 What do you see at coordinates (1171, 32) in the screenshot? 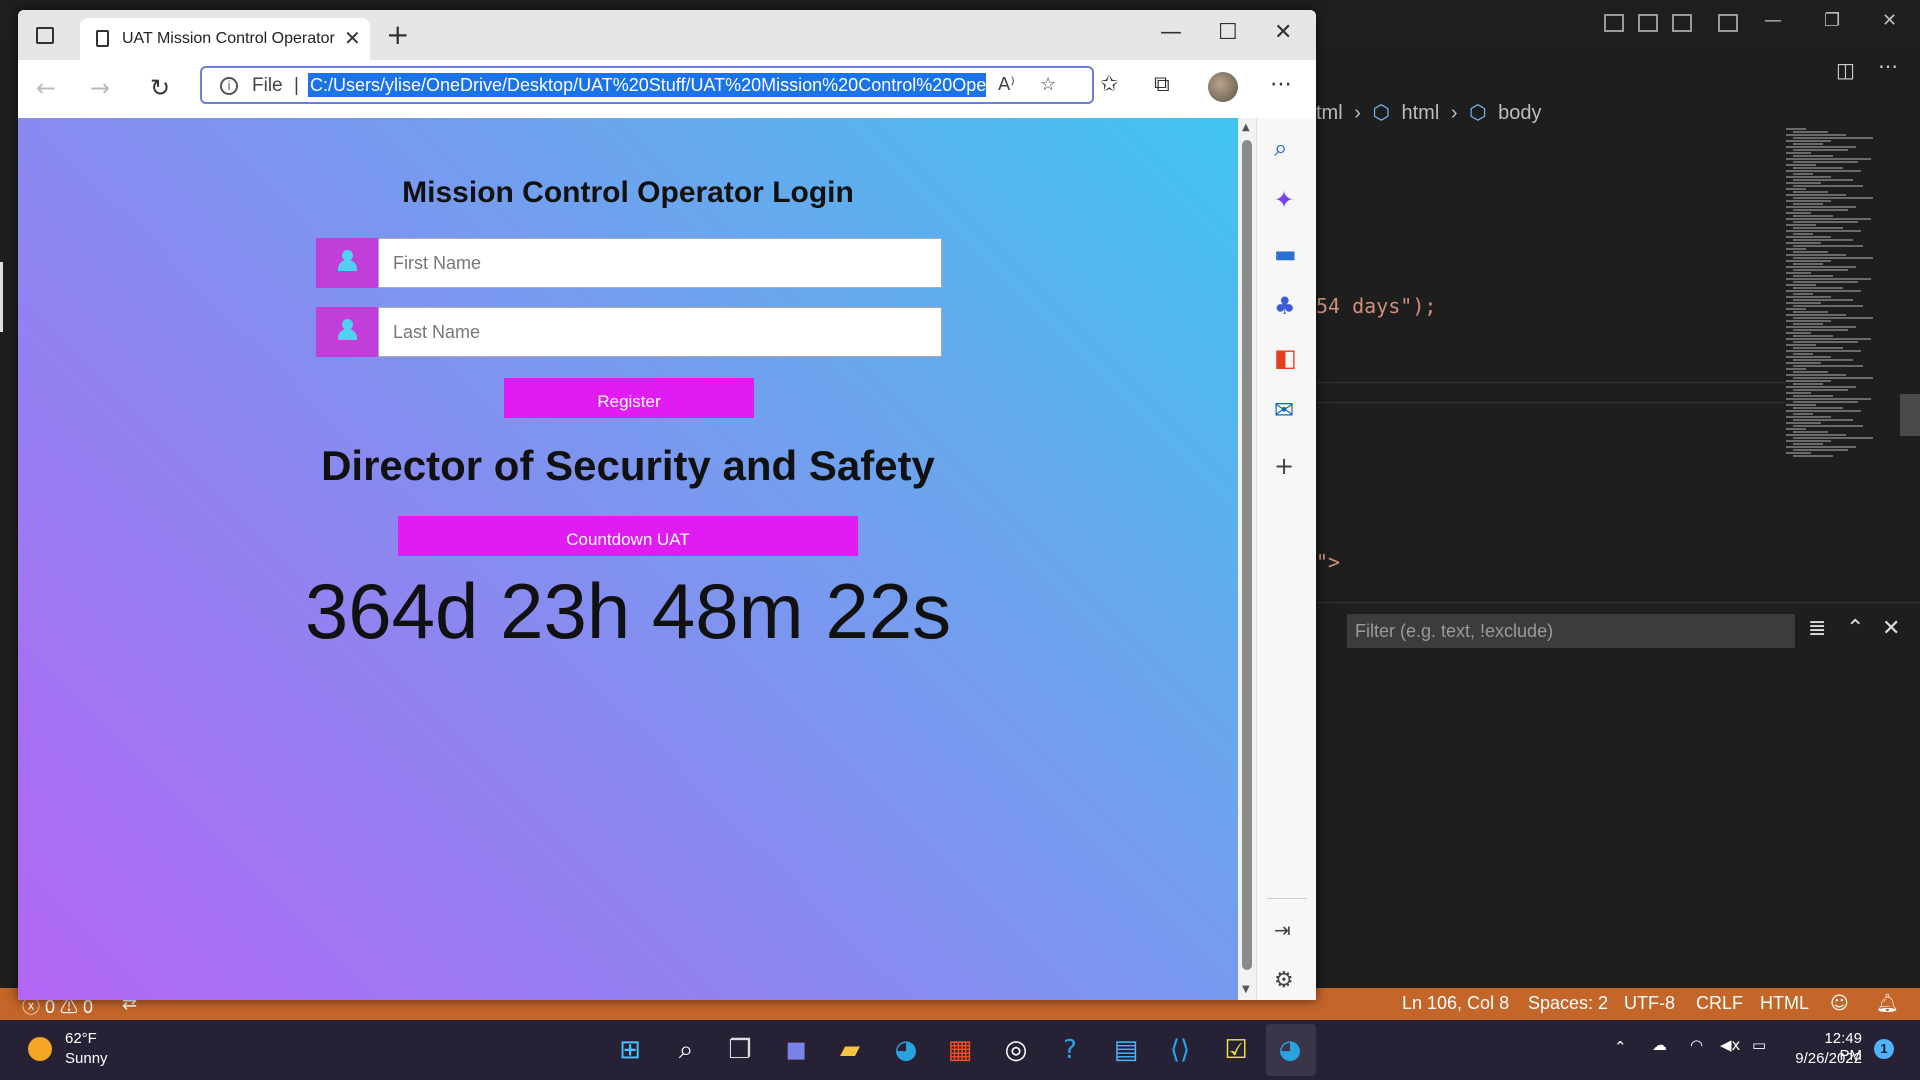
I see `minimize-icon: —` at bounding box center [1171, 32].